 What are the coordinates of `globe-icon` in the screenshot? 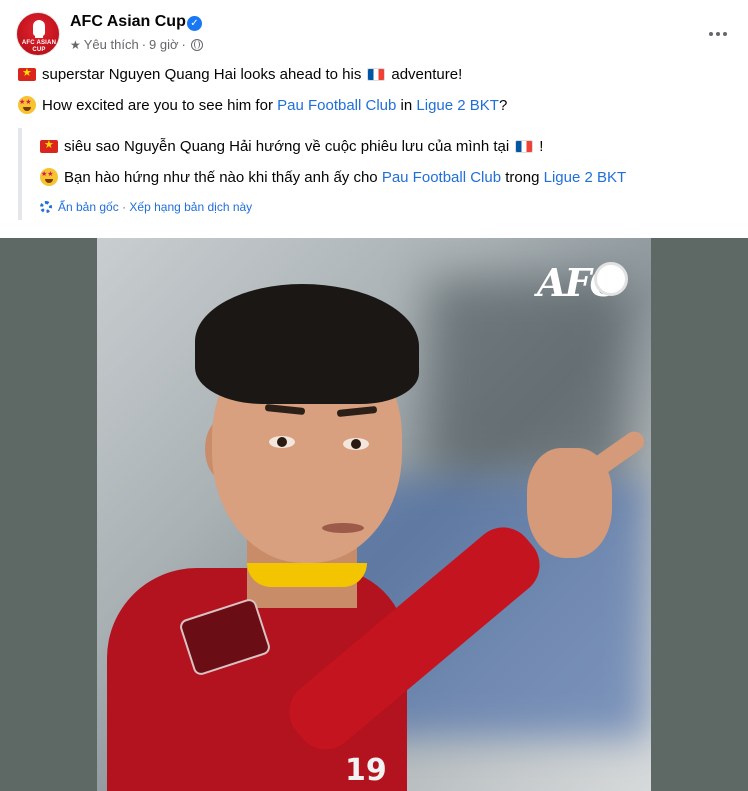 It's located at (196, 44).